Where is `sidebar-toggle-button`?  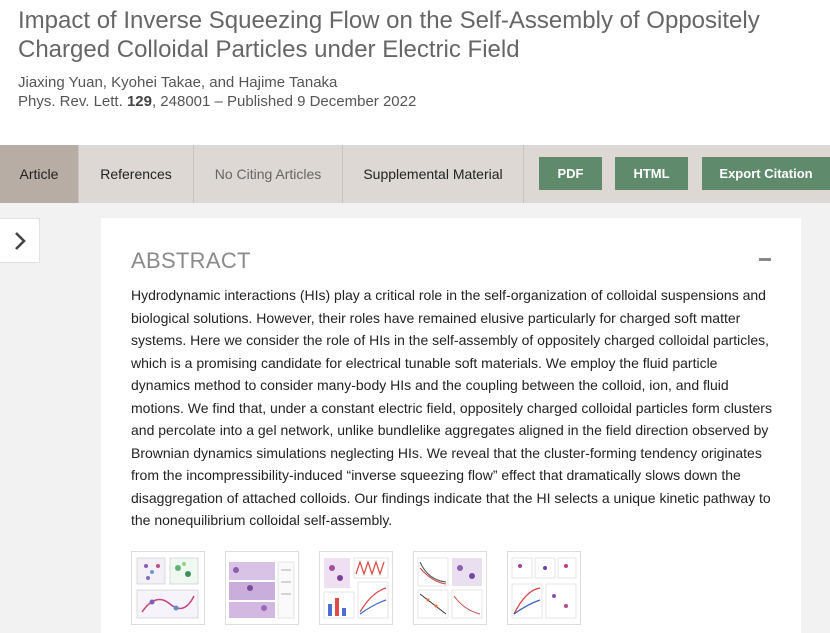
sidebar-toggle-button is located at coordinates (20, 240).